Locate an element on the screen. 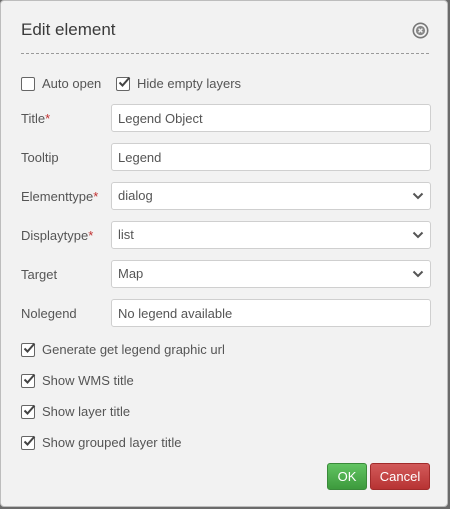  title-label: Title* is located at coordinates (35, 118).